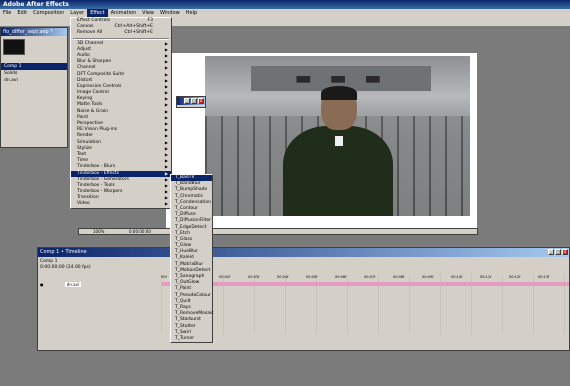 This screenshot has width=570, height=386. Describe the element at coordinates (339, 141) in the screenshot. I see `microphone-icon` at that location.